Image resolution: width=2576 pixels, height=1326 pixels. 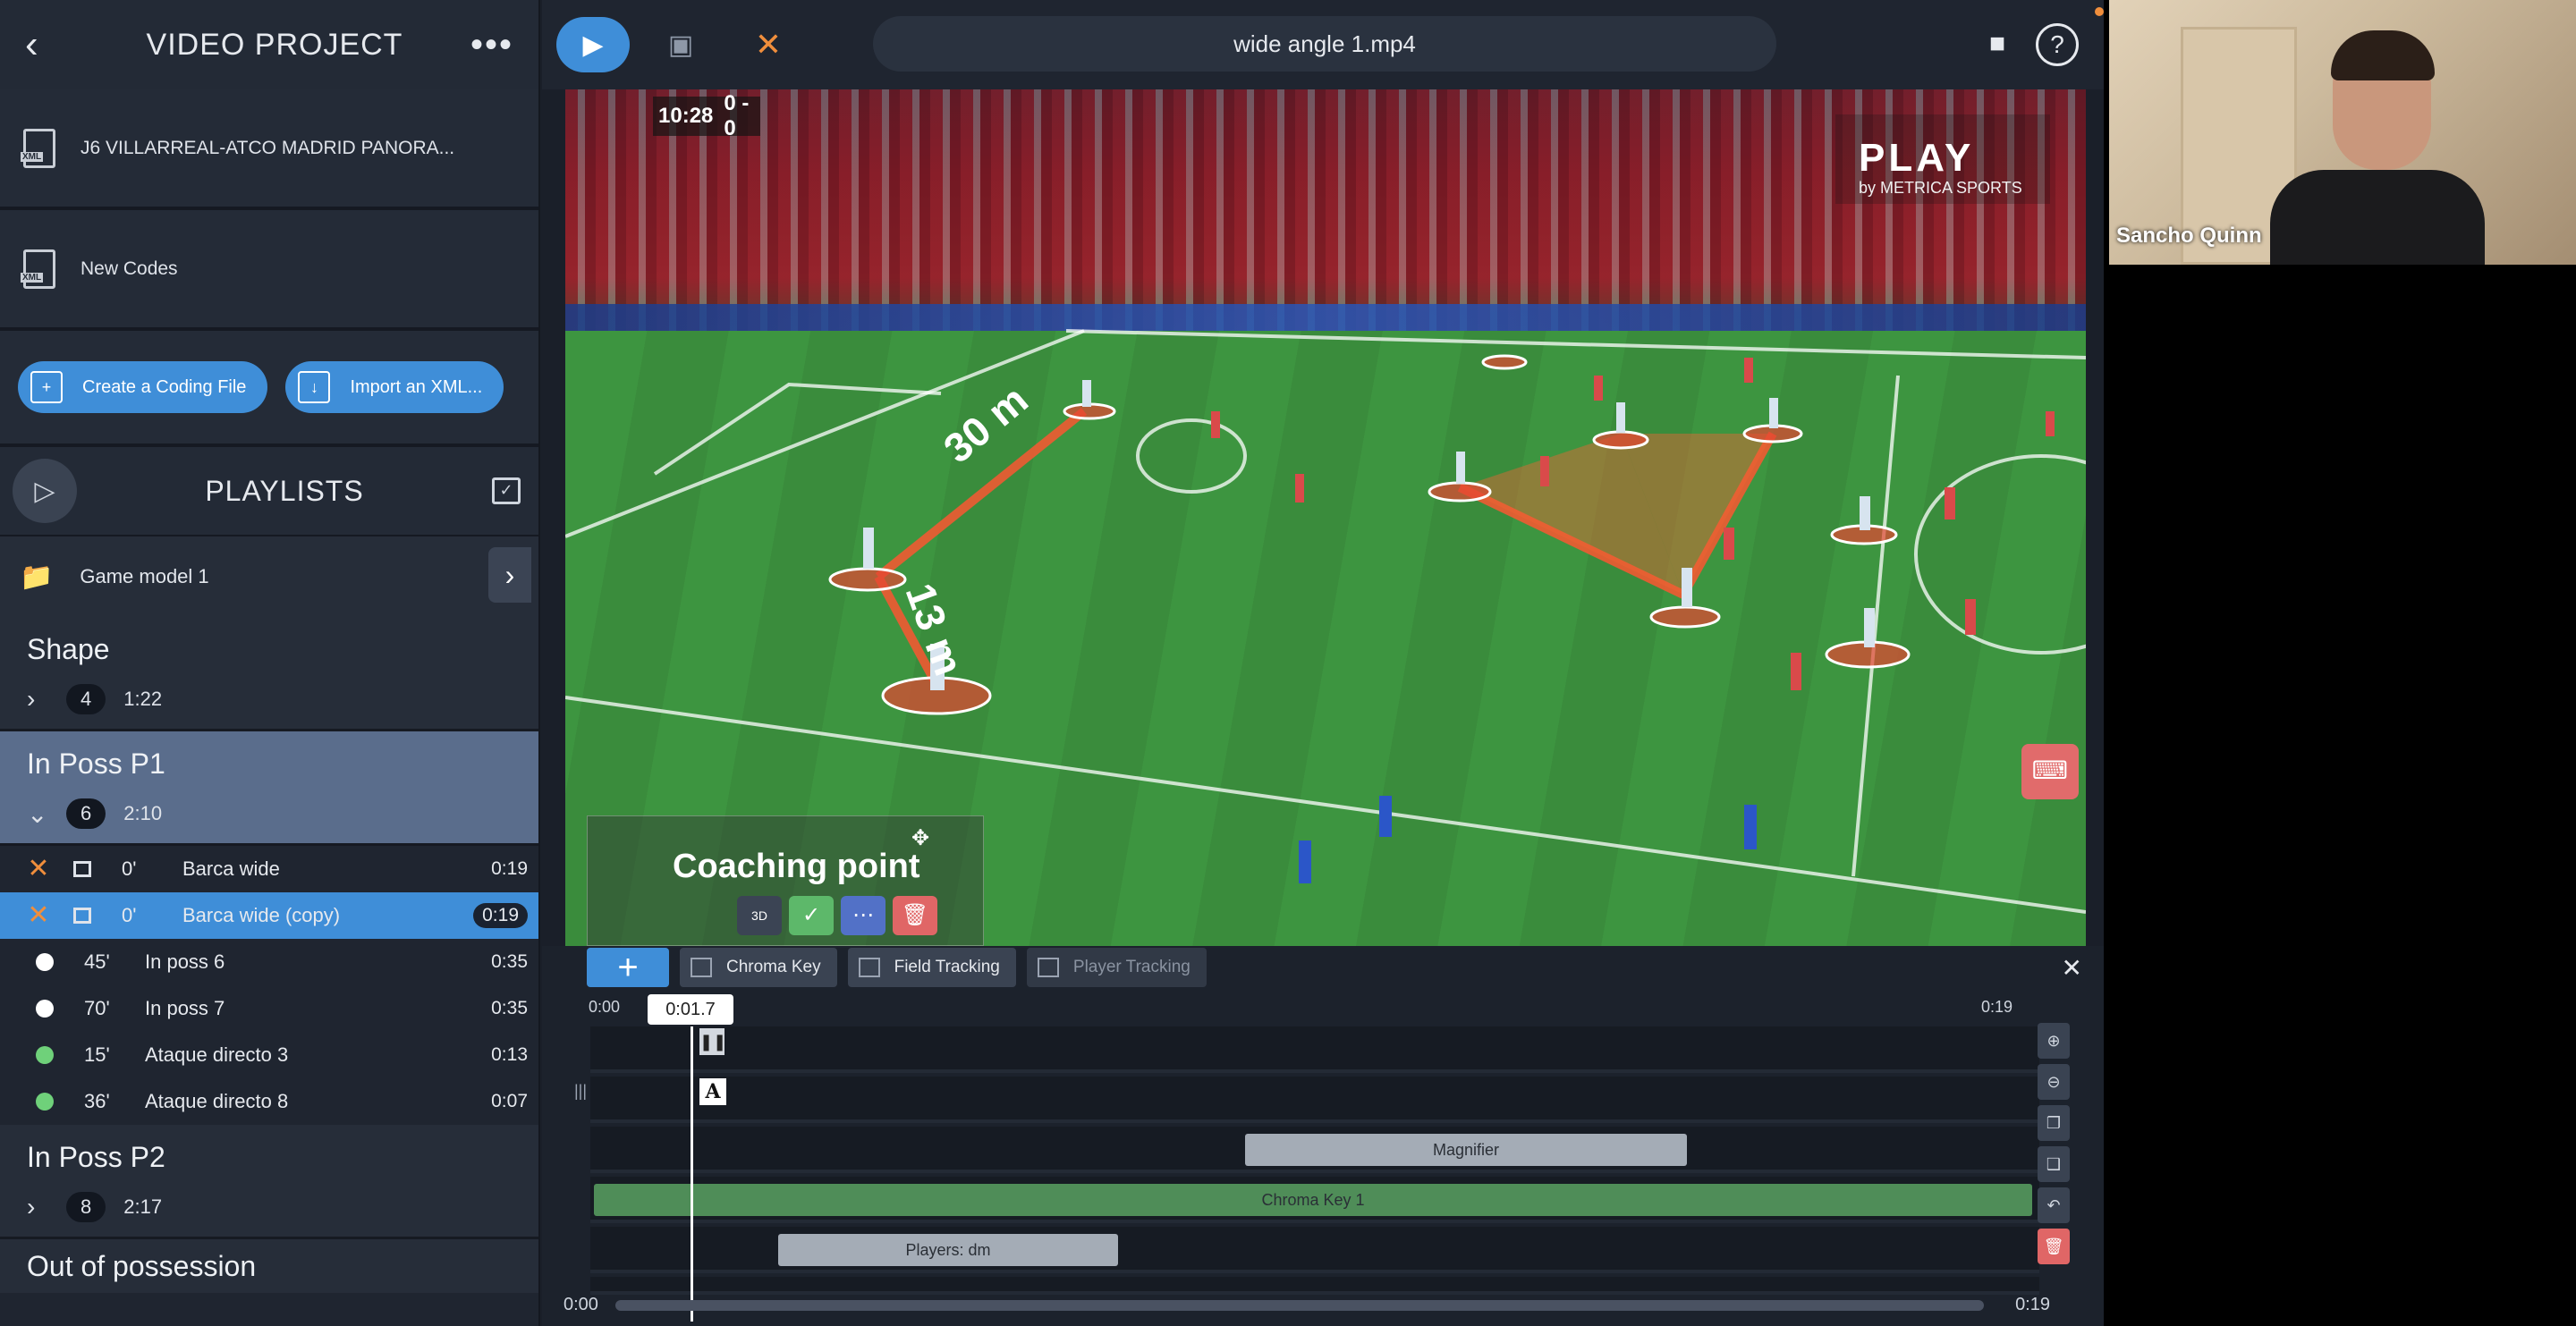 I want to click on presenter, so click(x=2377, y=147).